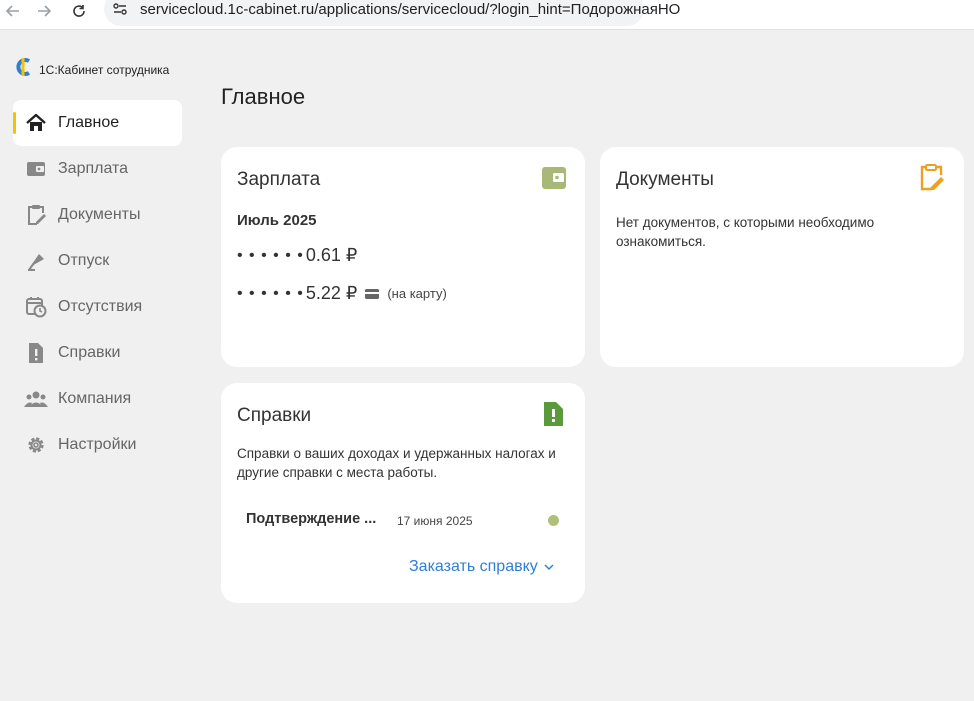 The image size is (974, 701). I want to click on sidebar-item-documents: Документы, so click(97, 215).